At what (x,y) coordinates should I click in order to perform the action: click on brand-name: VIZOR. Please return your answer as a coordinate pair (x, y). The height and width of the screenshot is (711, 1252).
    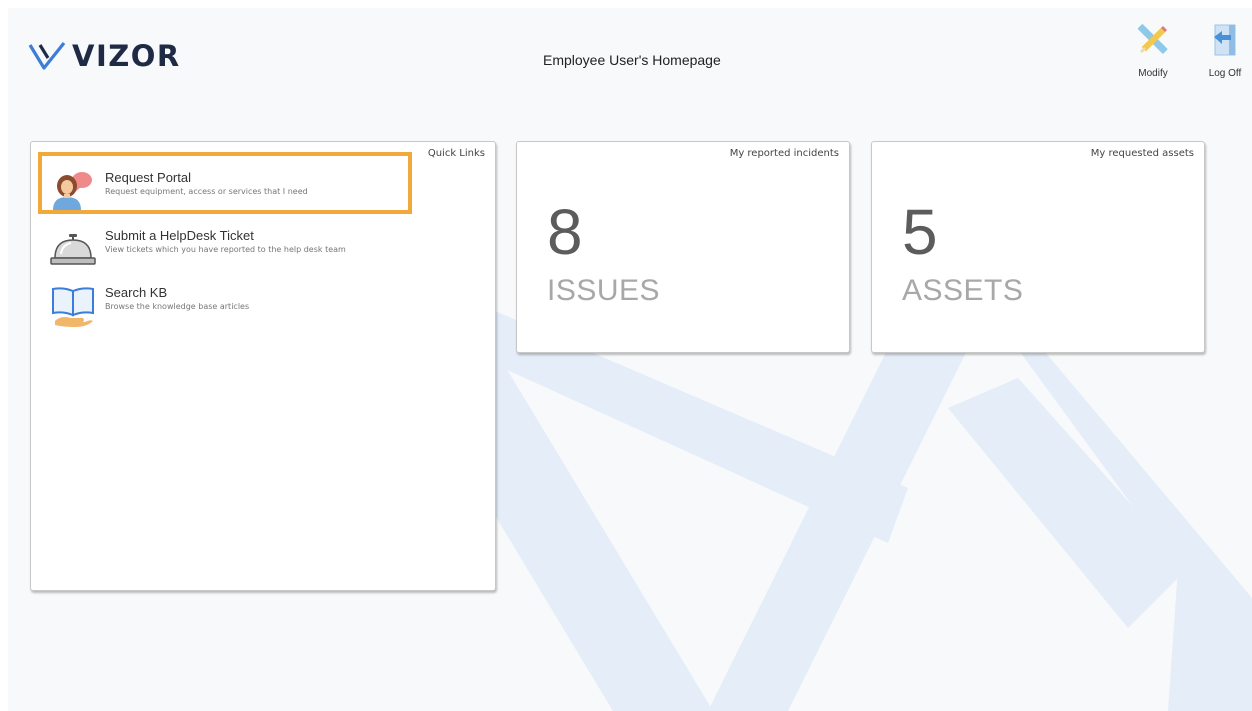
    Looking at the image, I should click on (126, 56).